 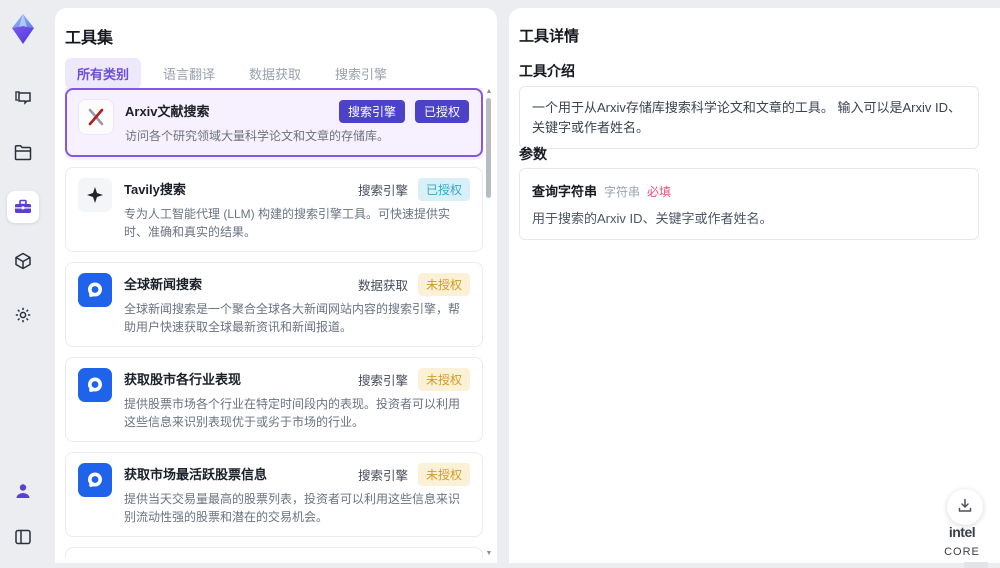 I want to click on scrollbar-thumb, so click(x=488, y=148).